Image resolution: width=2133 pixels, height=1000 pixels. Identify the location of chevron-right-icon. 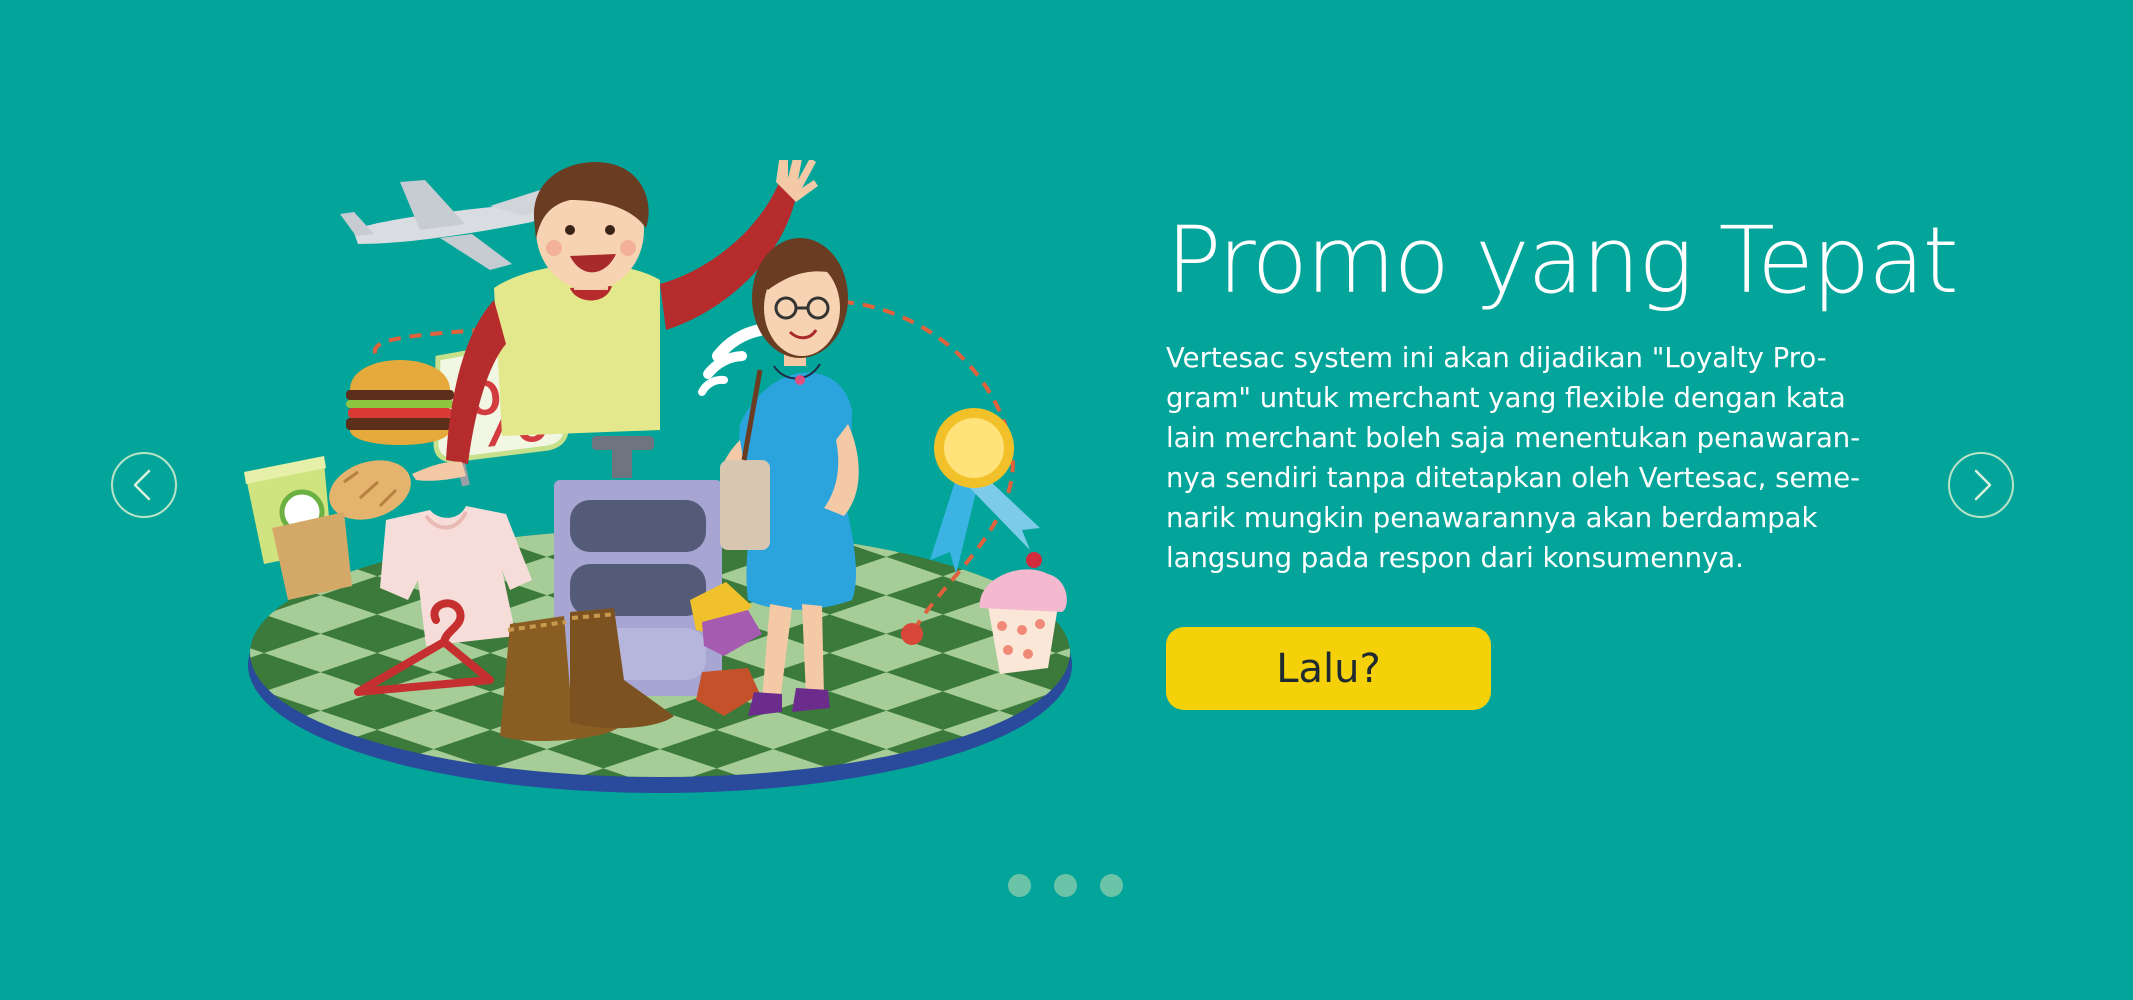
(1983, 485).